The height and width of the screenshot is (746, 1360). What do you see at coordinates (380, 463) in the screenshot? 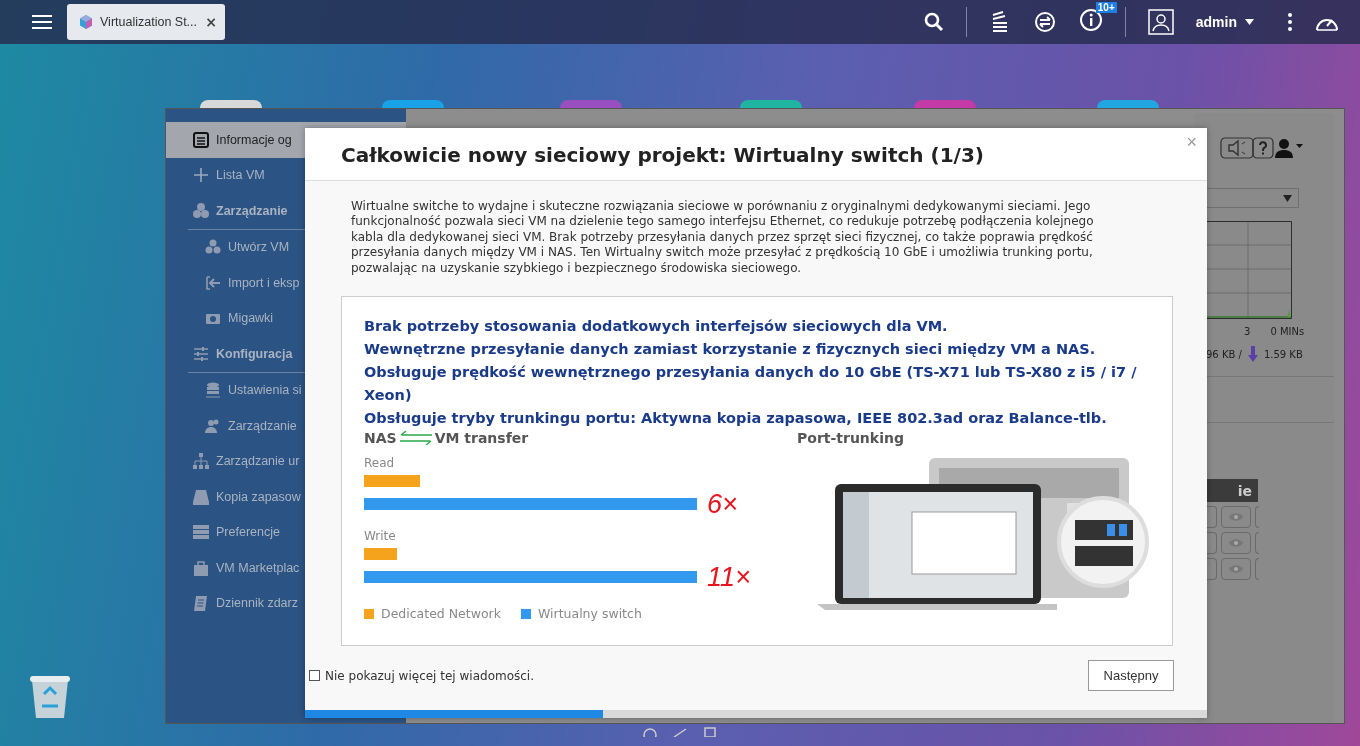
I see `bar-label: Read` at bounding box center [380, 463].